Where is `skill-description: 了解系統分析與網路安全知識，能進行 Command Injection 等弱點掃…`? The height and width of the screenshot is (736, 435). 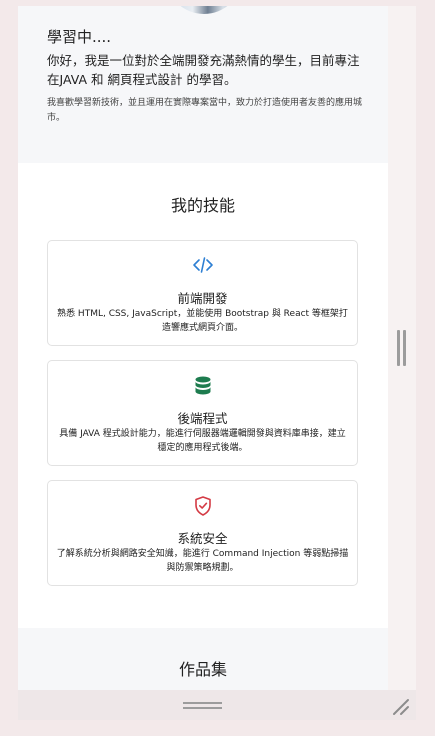
skill-description: 了解系統分析與網路安全知識，能進行 Command Injection 等弱點掃… is located at coordinates (202, 561).